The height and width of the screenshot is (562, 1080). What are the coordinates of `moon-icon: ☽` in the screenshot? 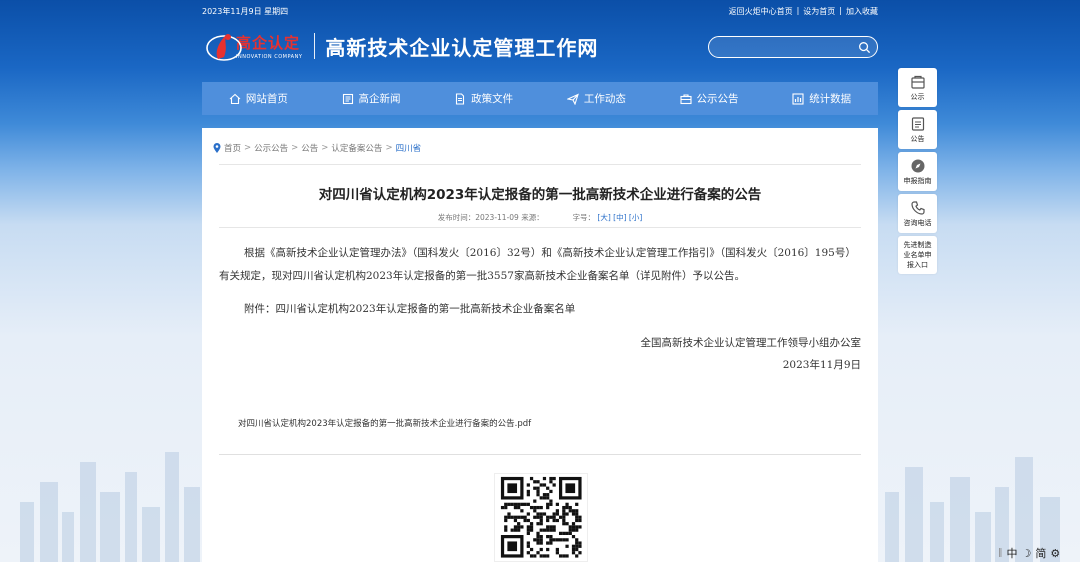 It's located at (1027, 553).